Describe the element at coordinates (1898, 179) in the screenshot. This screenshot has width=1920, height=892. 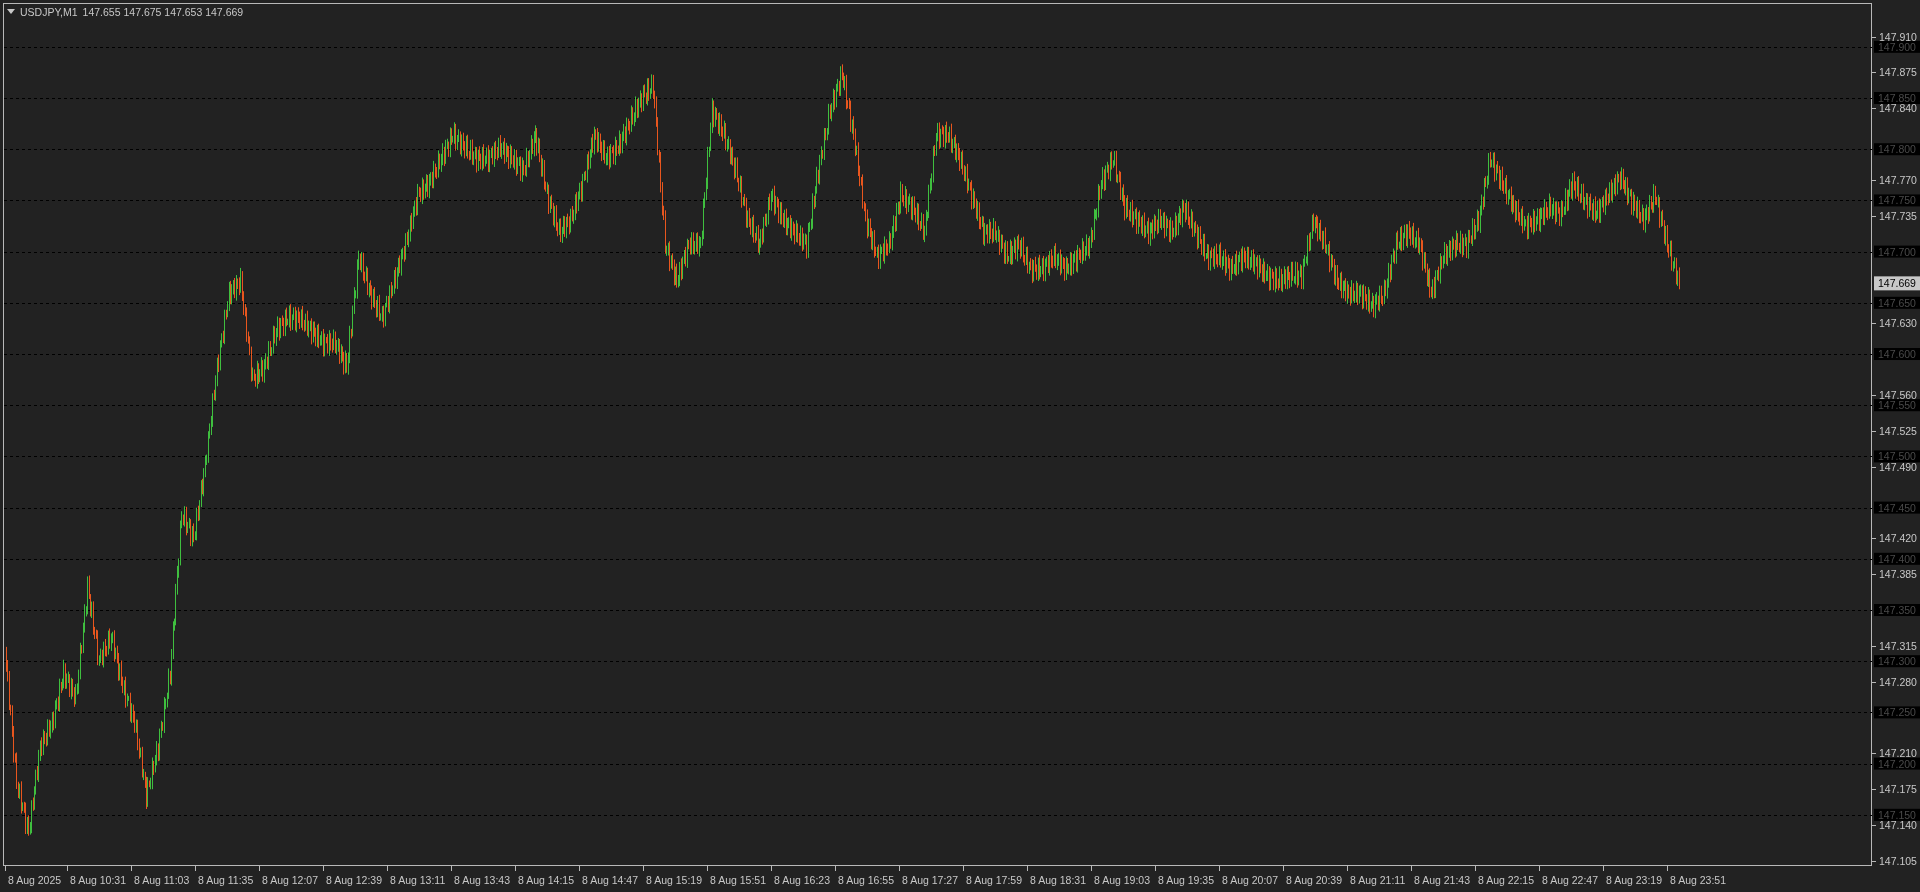
I see `price-axis-label: 147.770` at that location.